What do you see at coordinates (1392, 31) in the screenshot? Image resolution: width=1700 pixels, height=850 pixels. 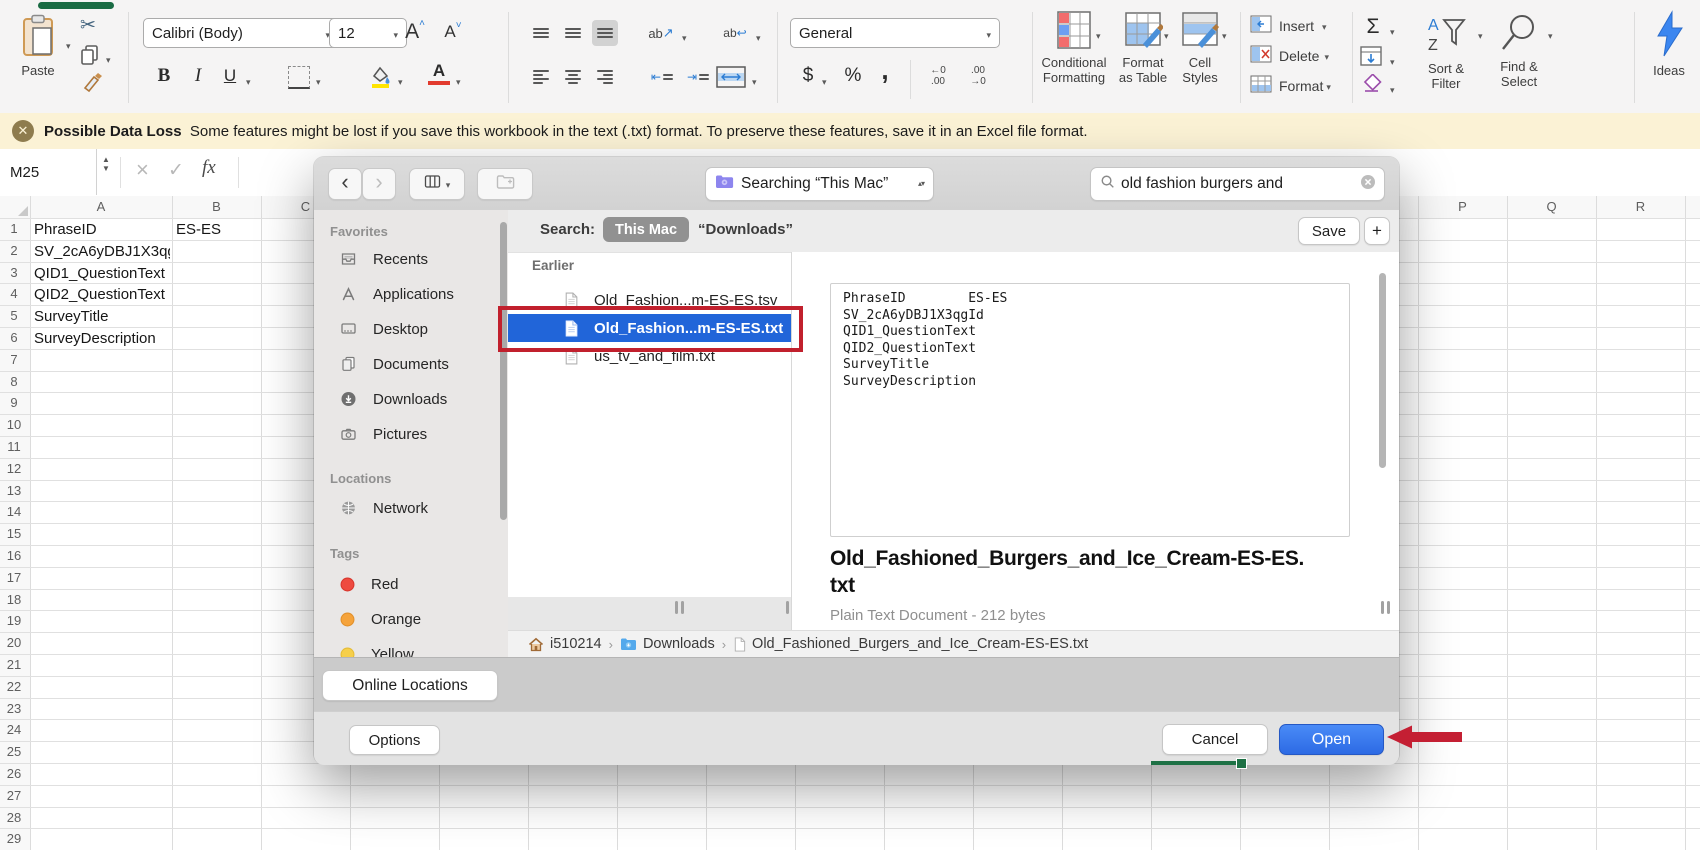 I see `autosum-dropdown` at bounding box center [1392, 31].